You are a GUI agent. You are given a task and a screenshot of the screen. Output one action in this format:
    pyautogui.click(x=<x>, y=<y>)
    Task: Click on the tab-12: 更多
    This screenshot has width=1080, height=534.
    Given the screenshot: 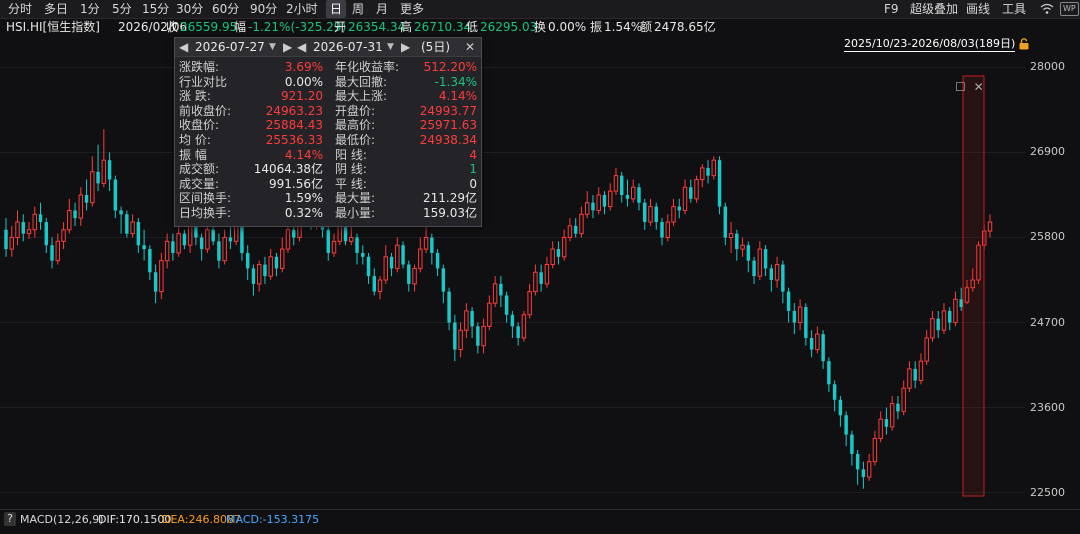 What is the action you would take?
    pyautogui.click(x=412, y=9)
    